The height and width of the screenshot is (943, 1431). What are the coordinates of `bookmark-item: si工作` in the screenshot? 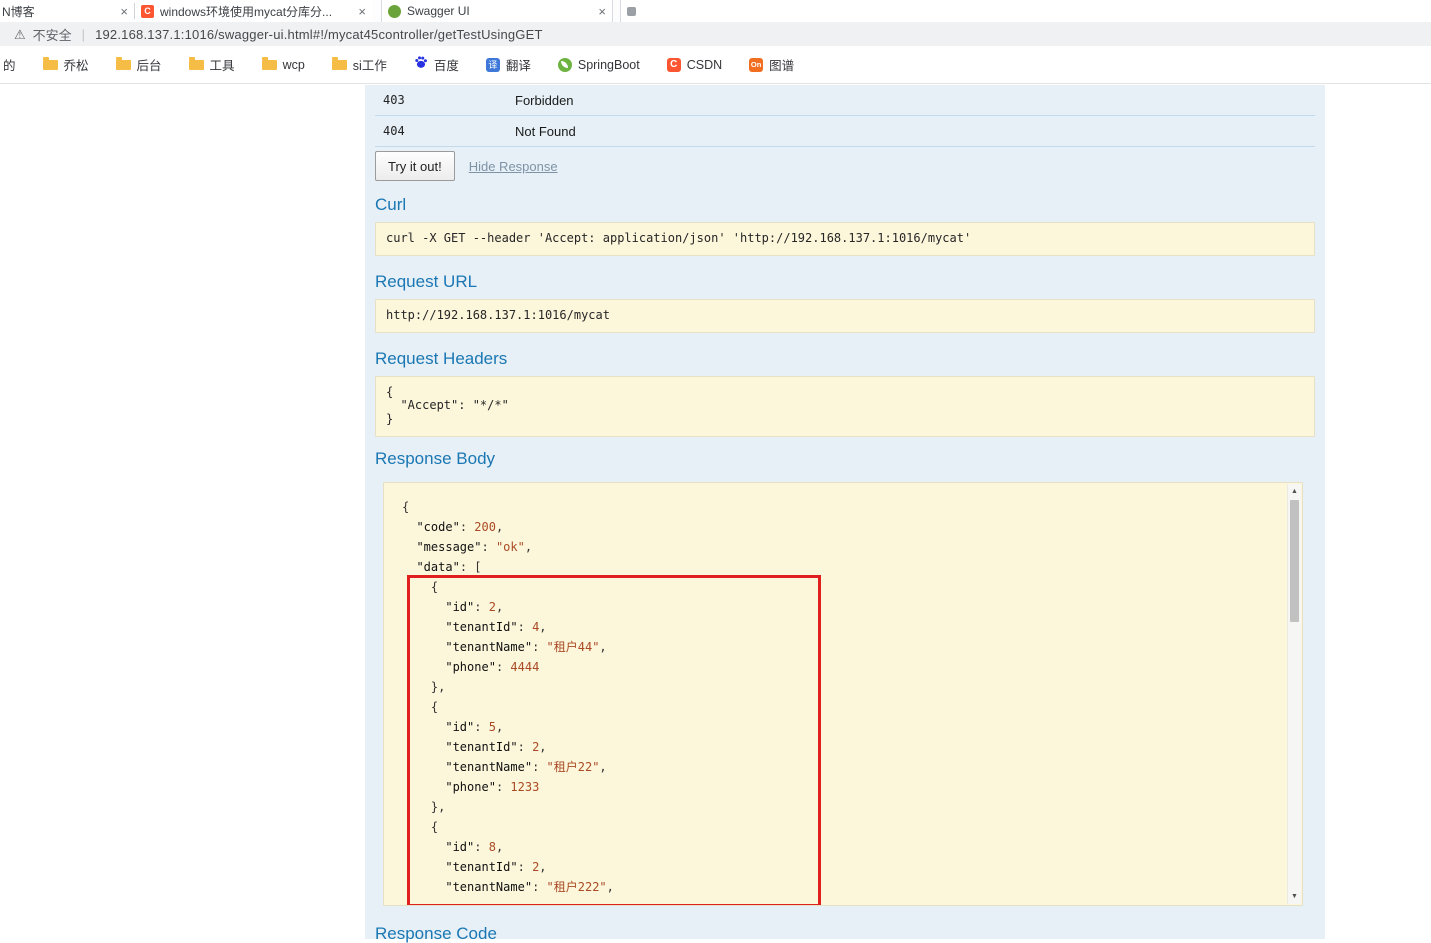 It's located at (359, 64).